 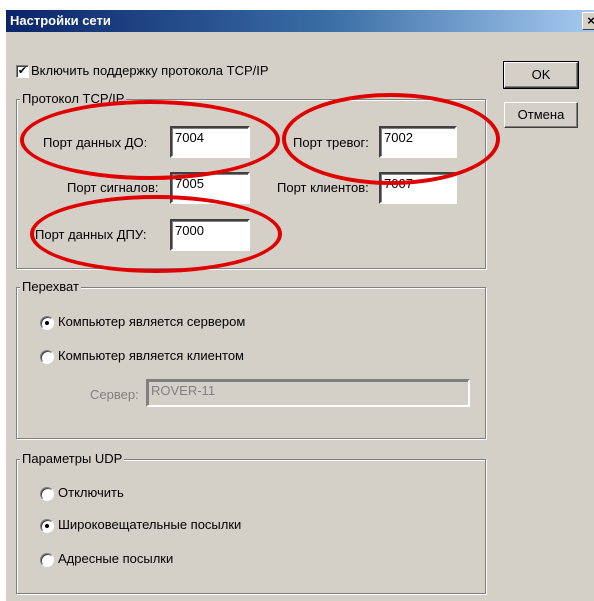 I want to click on intercept-group-legend: Перехват, so click(x=50, y=286).